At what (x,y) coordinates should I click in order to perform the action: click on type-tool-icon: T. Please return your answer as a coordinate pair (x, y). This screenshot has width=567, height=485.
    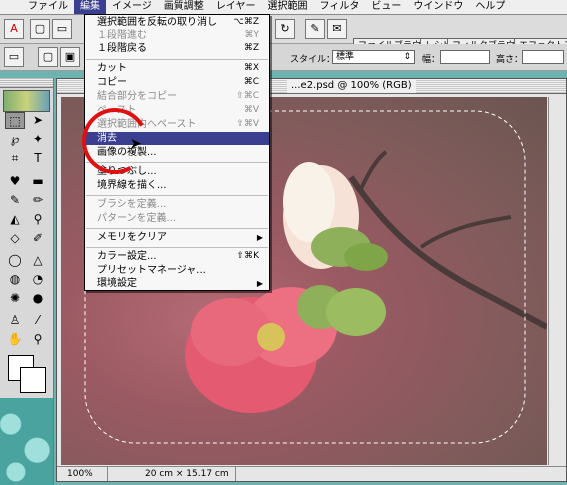
    Looking at the image, I should click on (38, 158).